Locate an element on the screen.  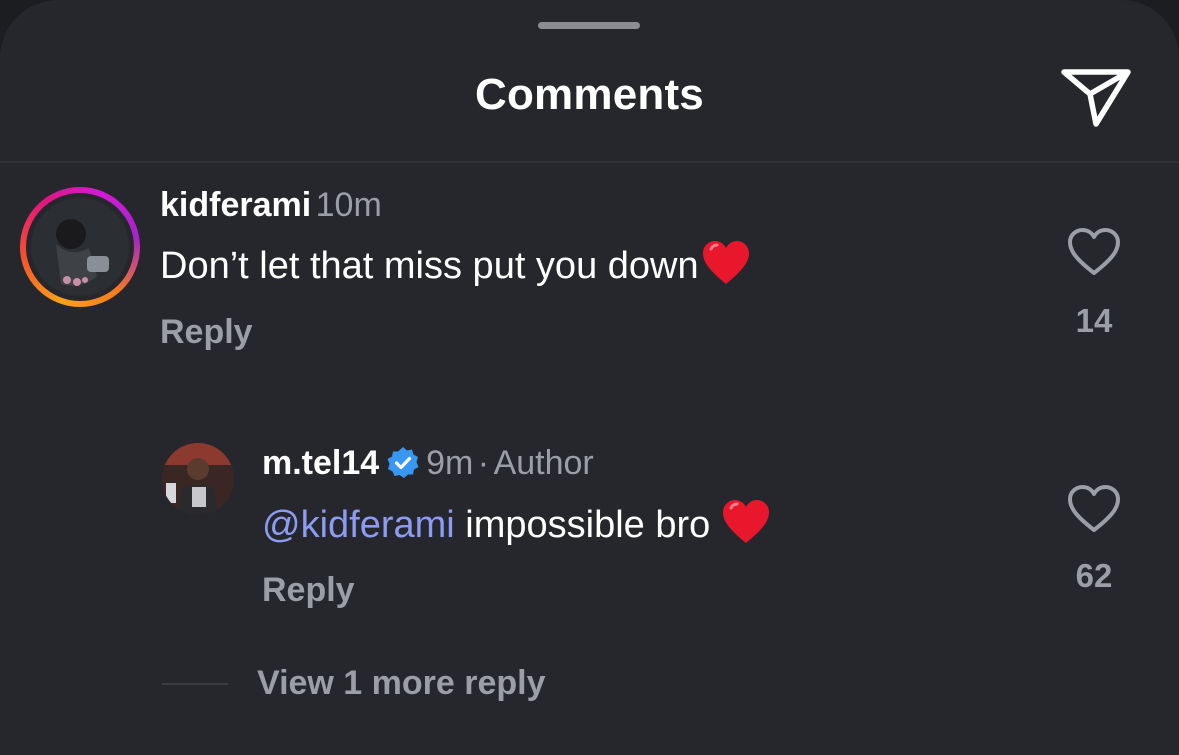
reply-text: @kidferami impossible bro is located at coordinates (516, 523).